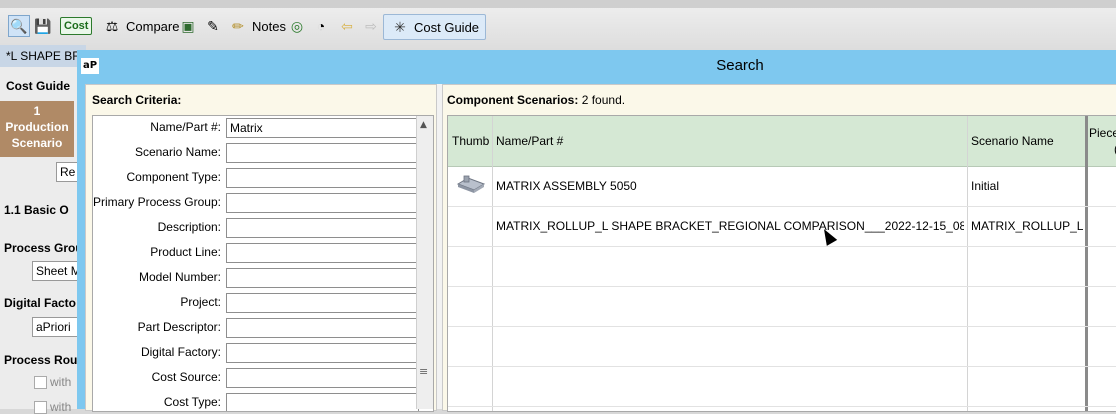 This screenshot has width=1116, height=414. I want to click on search-toolbar-button: 🔍, so click(19, 26).